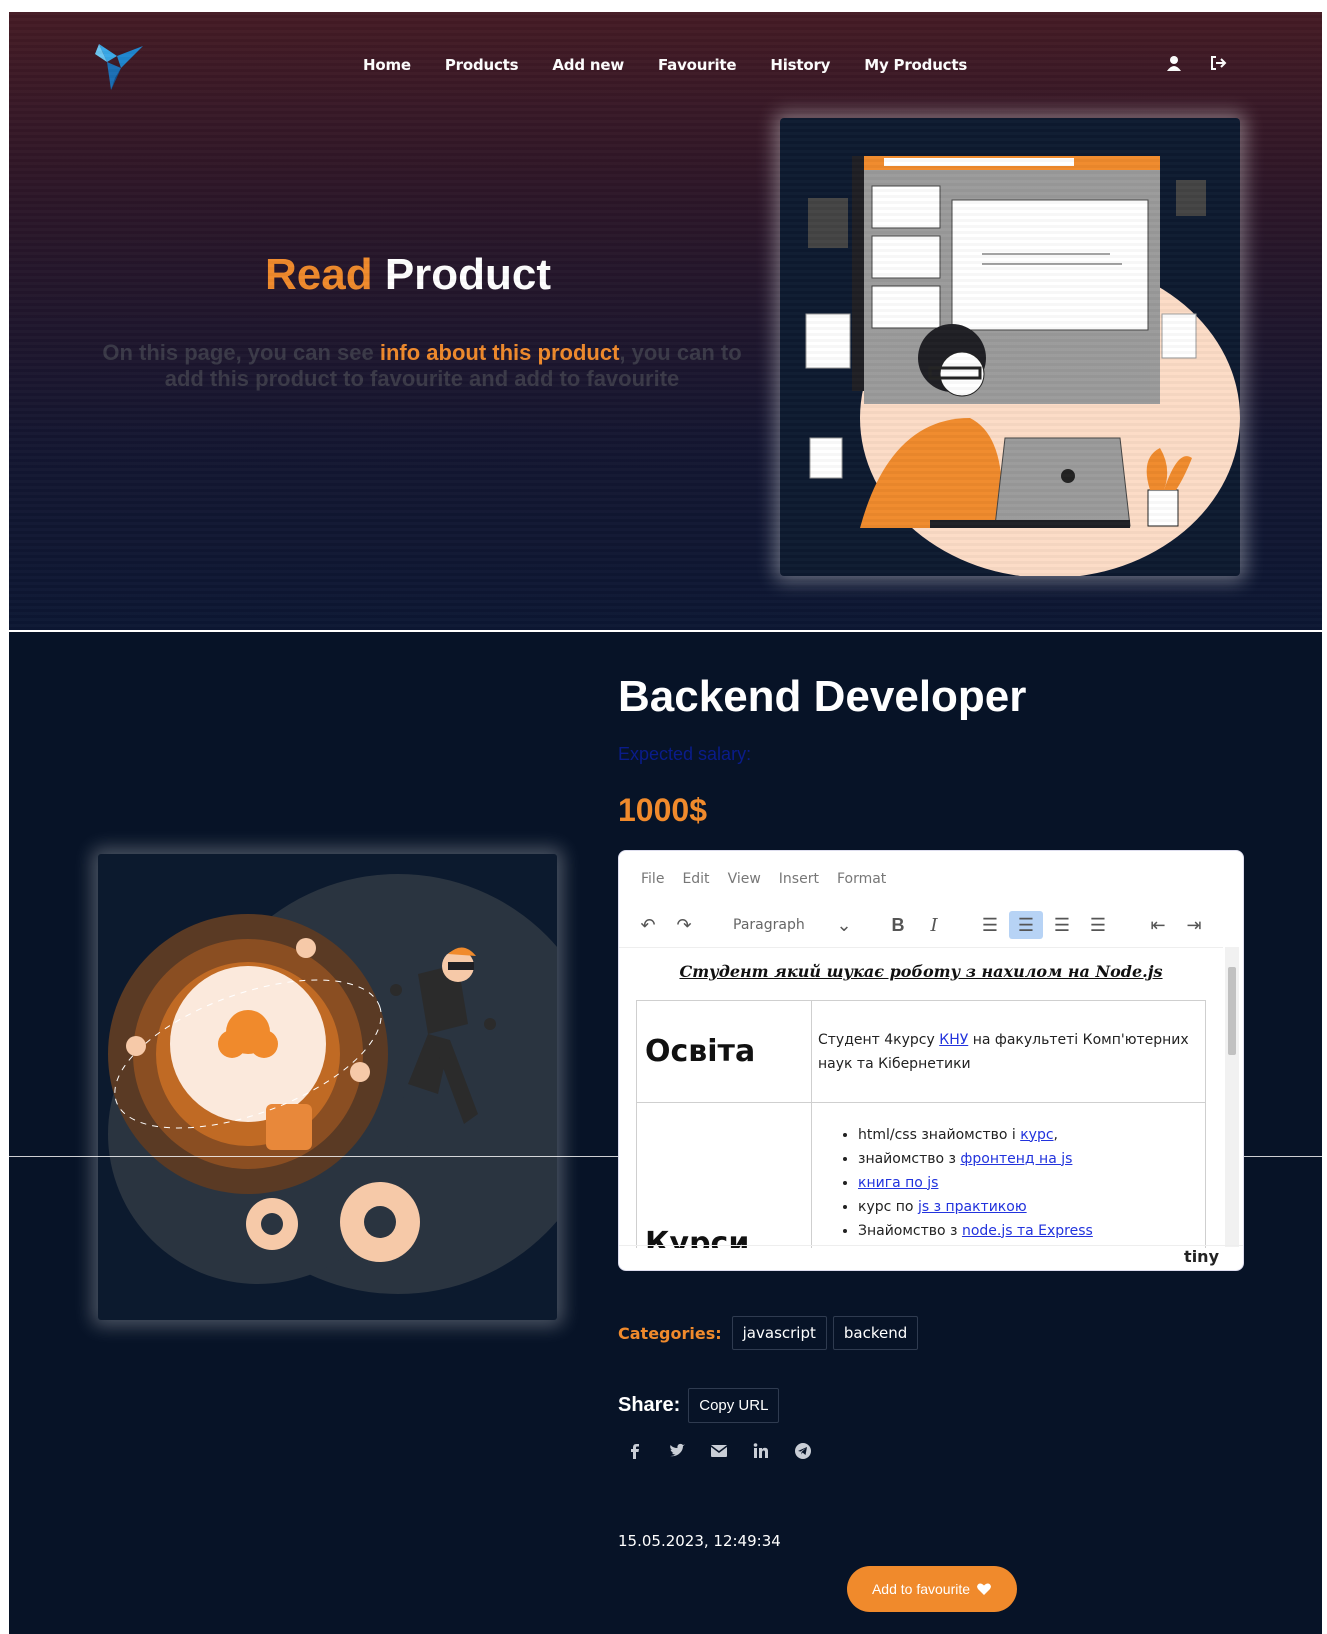 Image resolution: width=1327 pixels, height=1634 pixels. I want to click on categories-label: Categories:, so click(670, 1333).